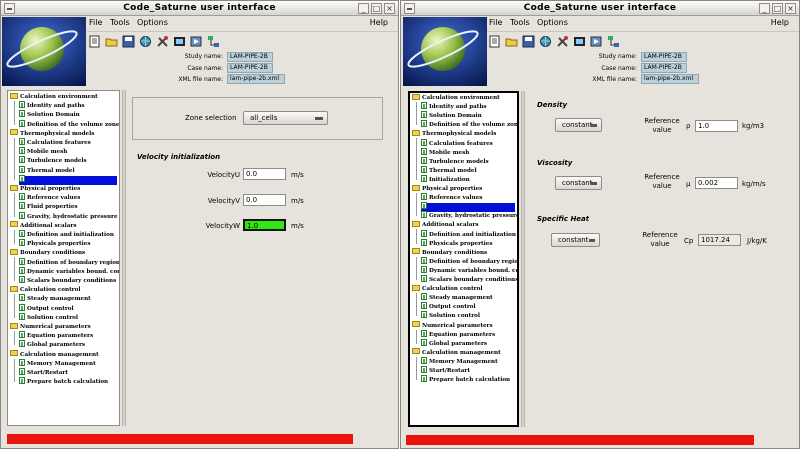  What do you see at coordinates (445, 179) in the screenshot?
I see `tree-page-item: Initialization` at bounding box center [445, 179].